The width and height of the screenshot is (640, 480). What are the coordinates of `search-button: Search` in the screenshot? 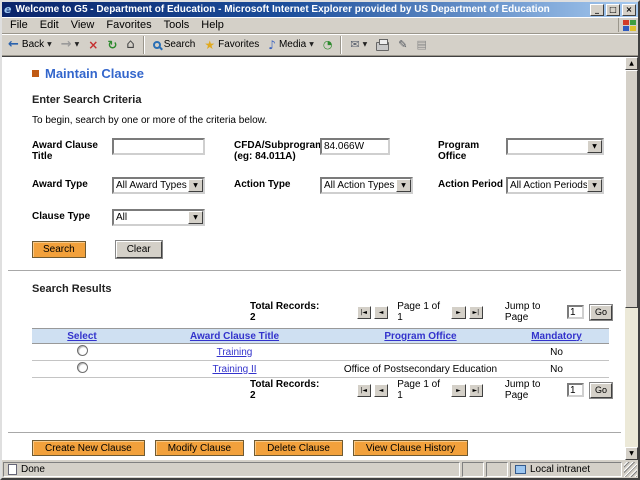 It's located at (59, 249).